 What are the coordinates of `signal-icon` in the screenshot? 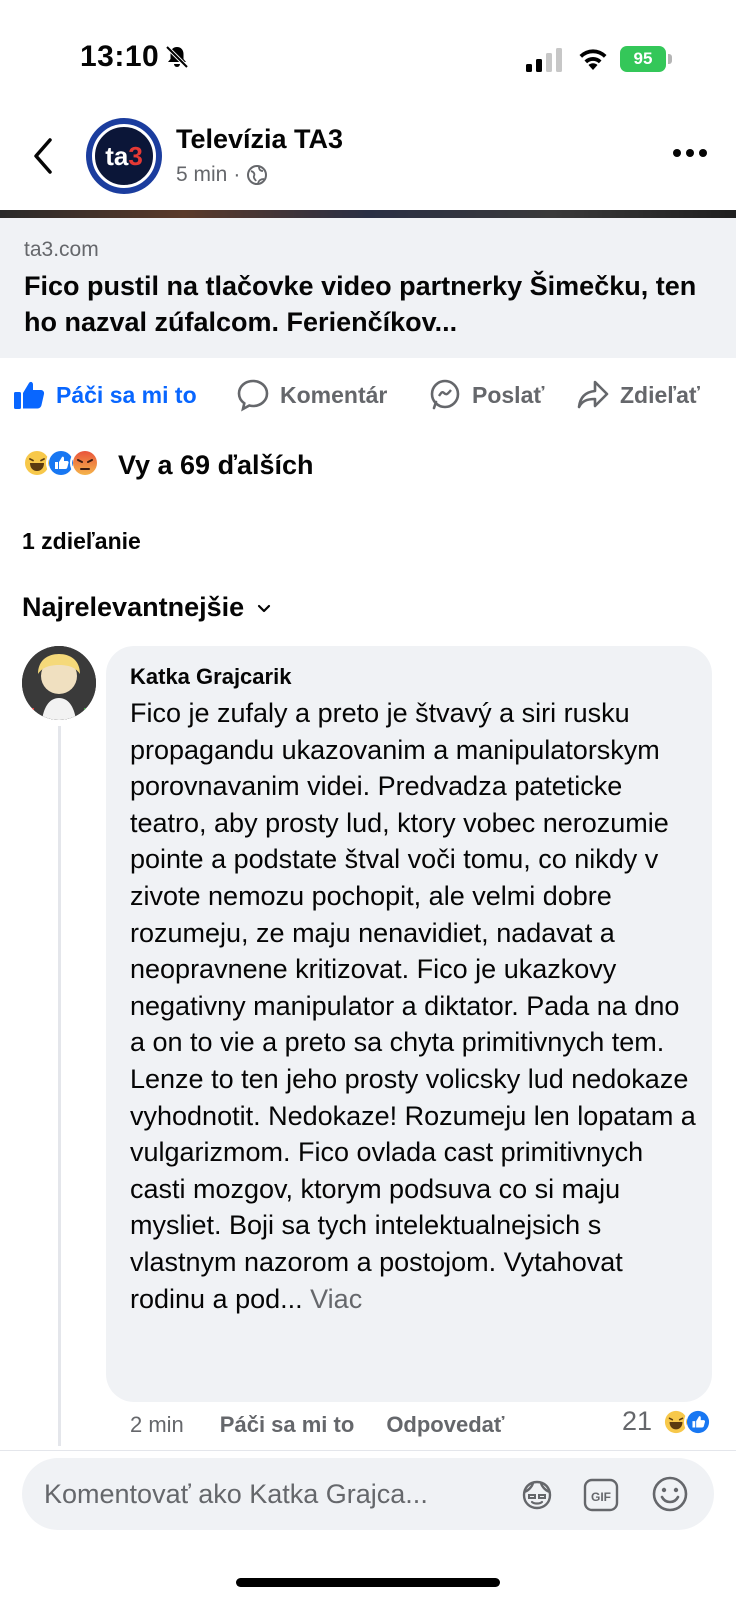 It's located at (544, 60).